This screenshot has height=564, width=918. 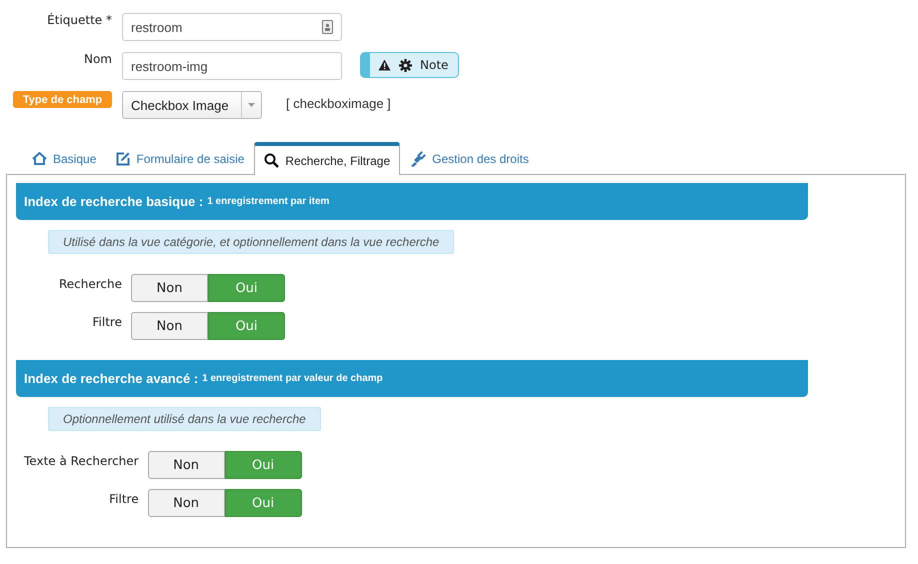 What do you see at coordinates (62, 99) in the screenshot?
I see `field-type-badge: Type de champ` at bounding box center [62, 99].